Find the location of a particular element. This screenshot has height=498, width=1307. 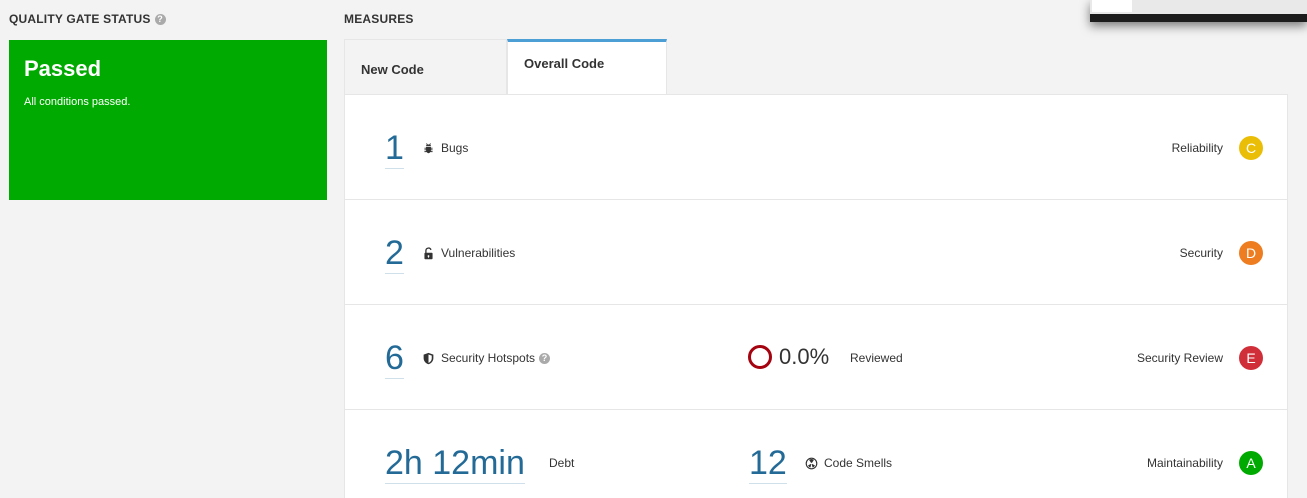

security-review-label: Security Review is located at coordinates (1179, 358).